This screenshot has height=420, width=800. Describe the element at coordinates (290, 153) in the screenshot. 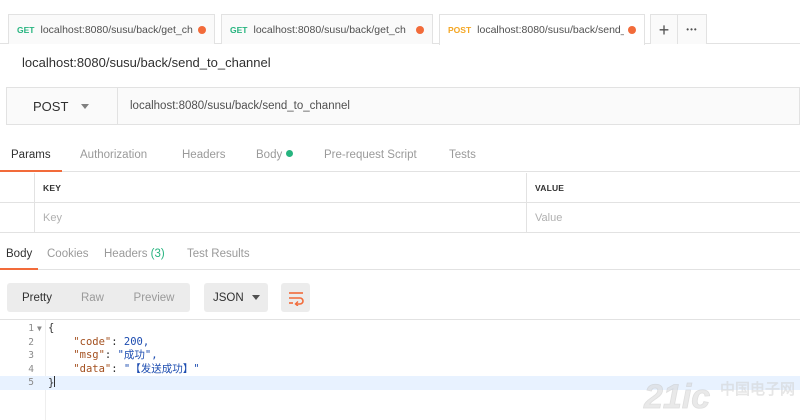

I see `body-indicator-dot-icon` at that location.